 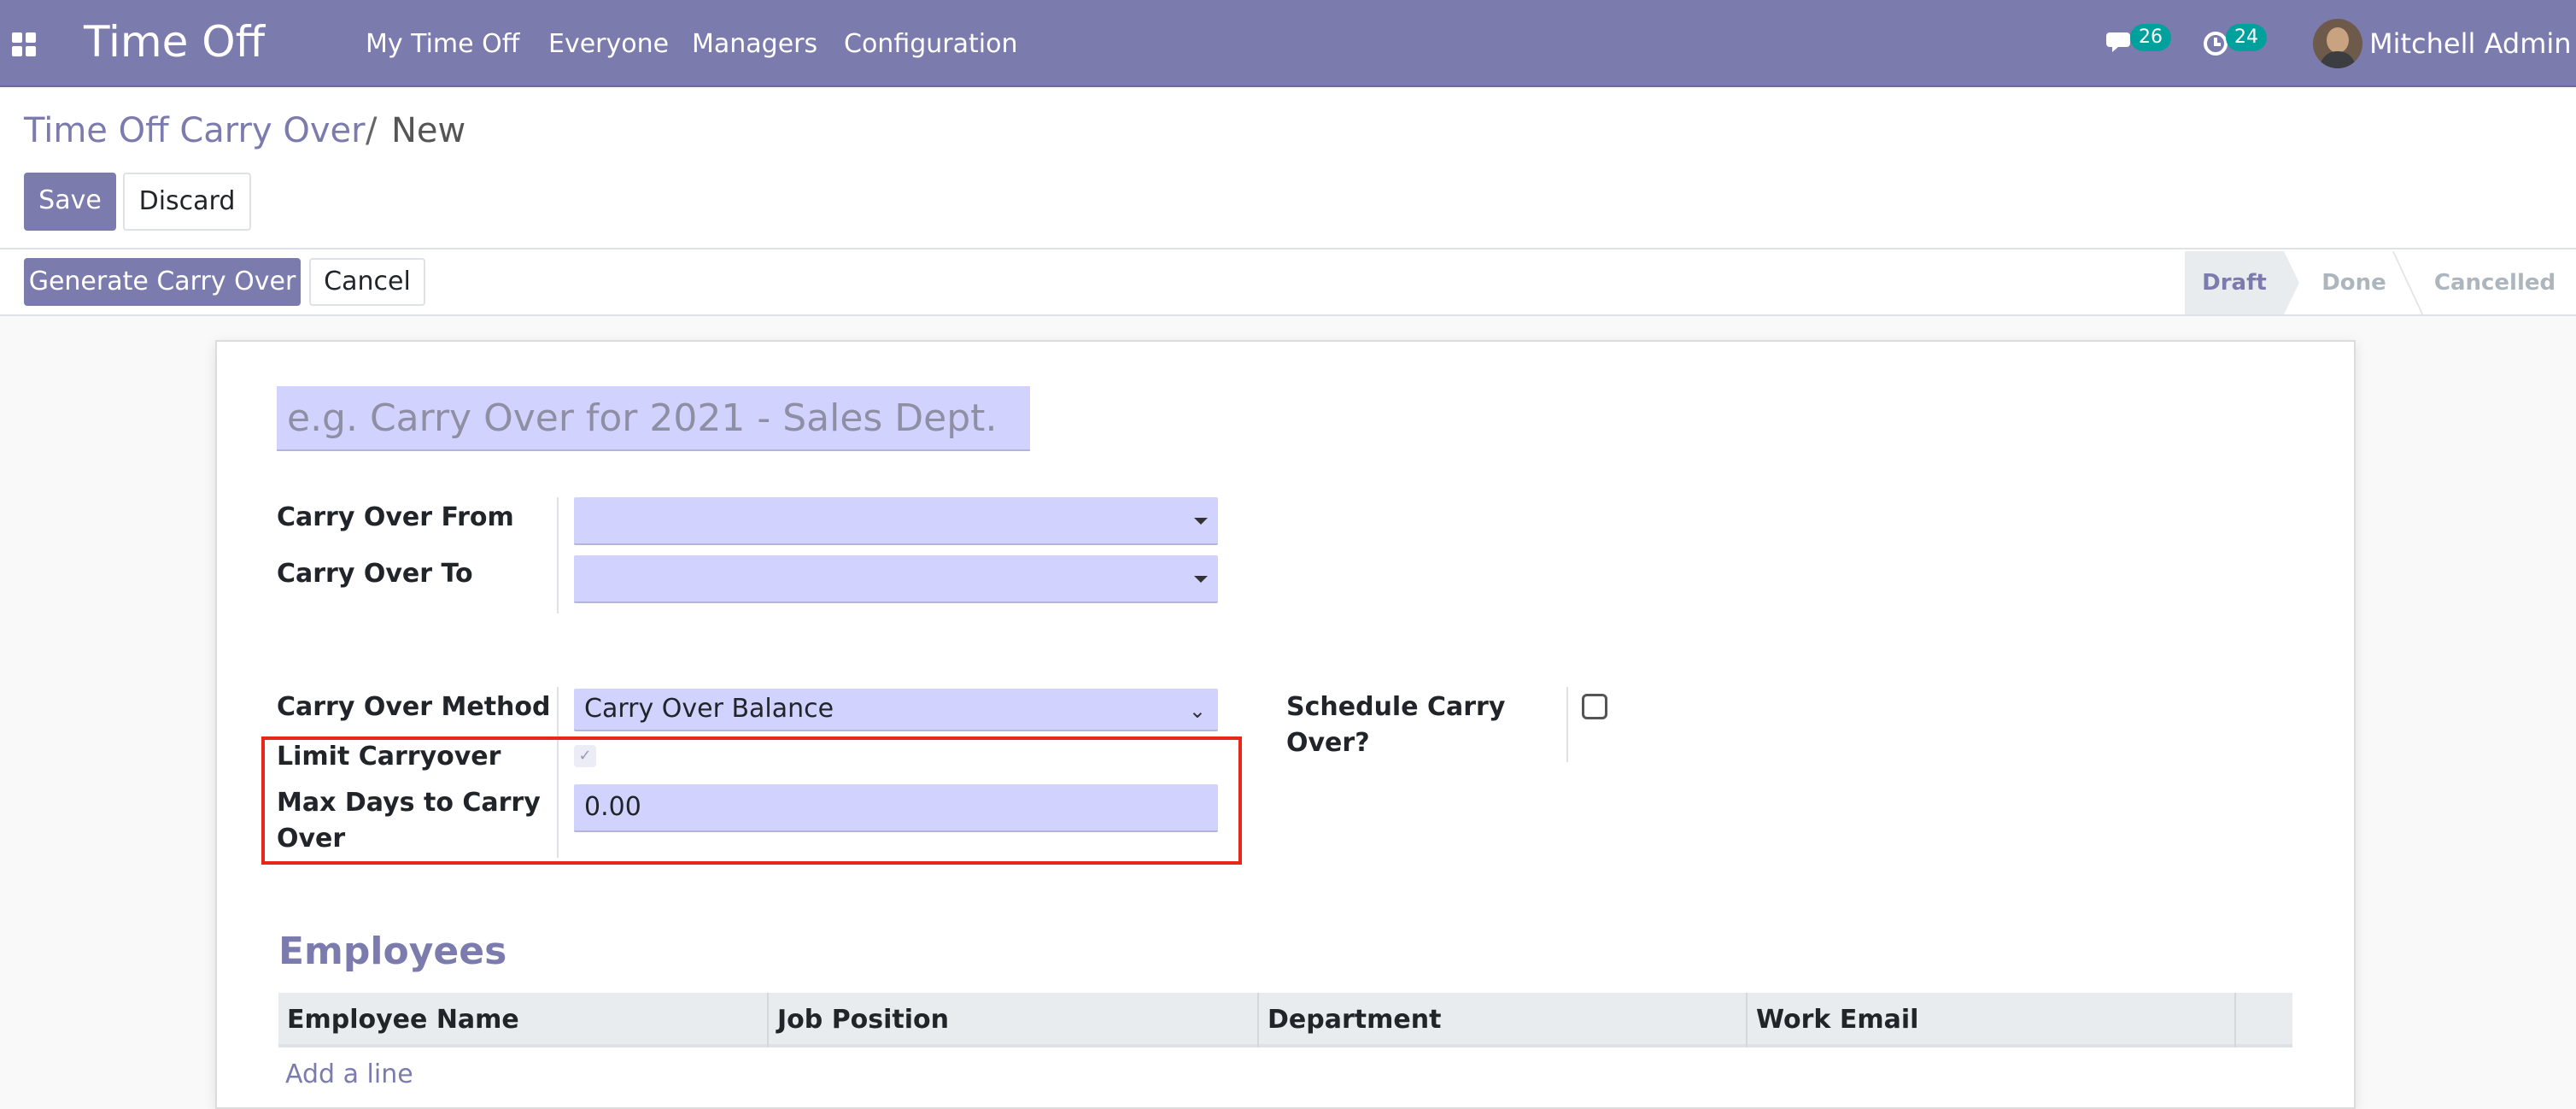 What do you see at coordinates (2150, 37) in the screenshot?
I see `messages-badge: 26` at bounding box center [2150, 37].